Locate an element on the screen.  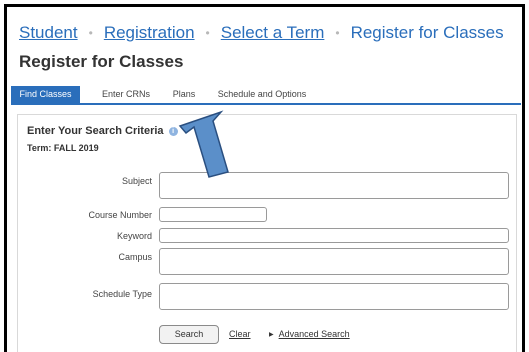
advanced-search-link: ▶ Advanced Search is located at coordinates (309, 334).